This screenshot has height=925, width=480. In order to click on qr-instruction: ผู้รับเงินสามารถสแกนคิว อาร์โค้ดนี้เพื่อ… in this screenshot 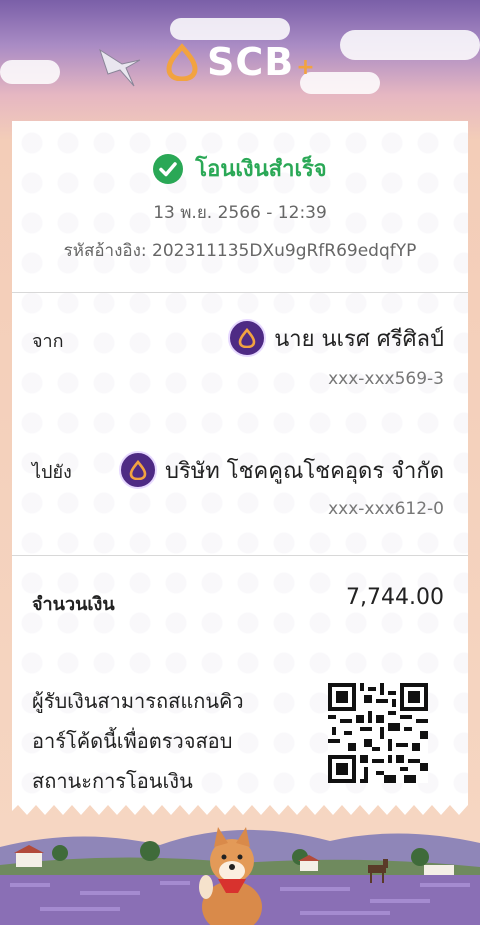, I will do `click(162, 741)`.